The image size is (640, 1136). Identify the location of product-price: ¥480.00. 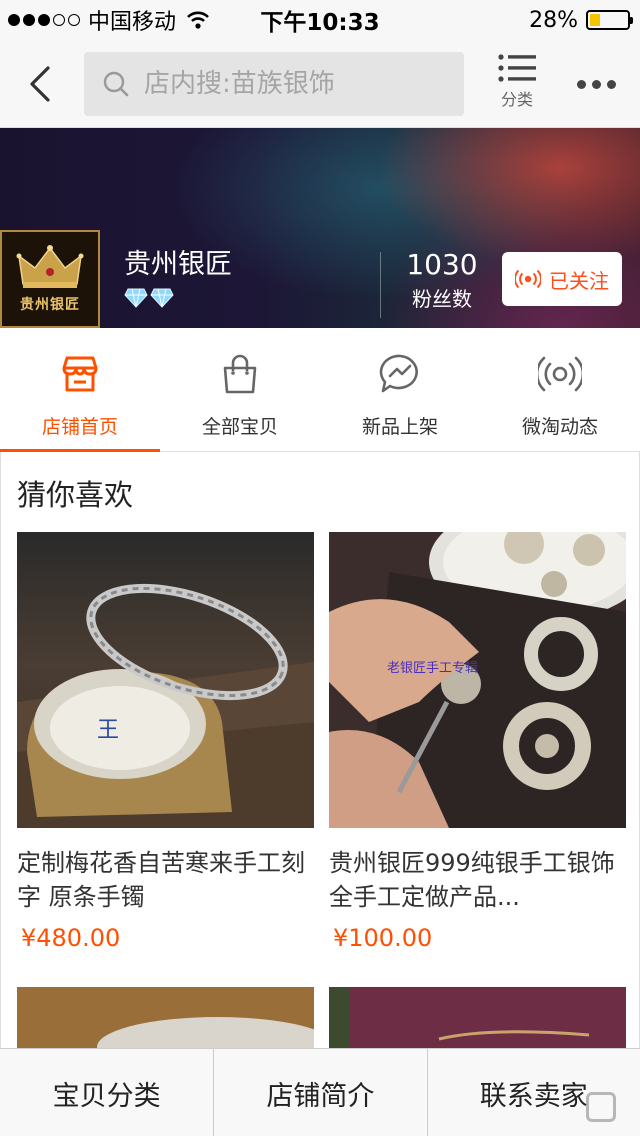
(71, 938).